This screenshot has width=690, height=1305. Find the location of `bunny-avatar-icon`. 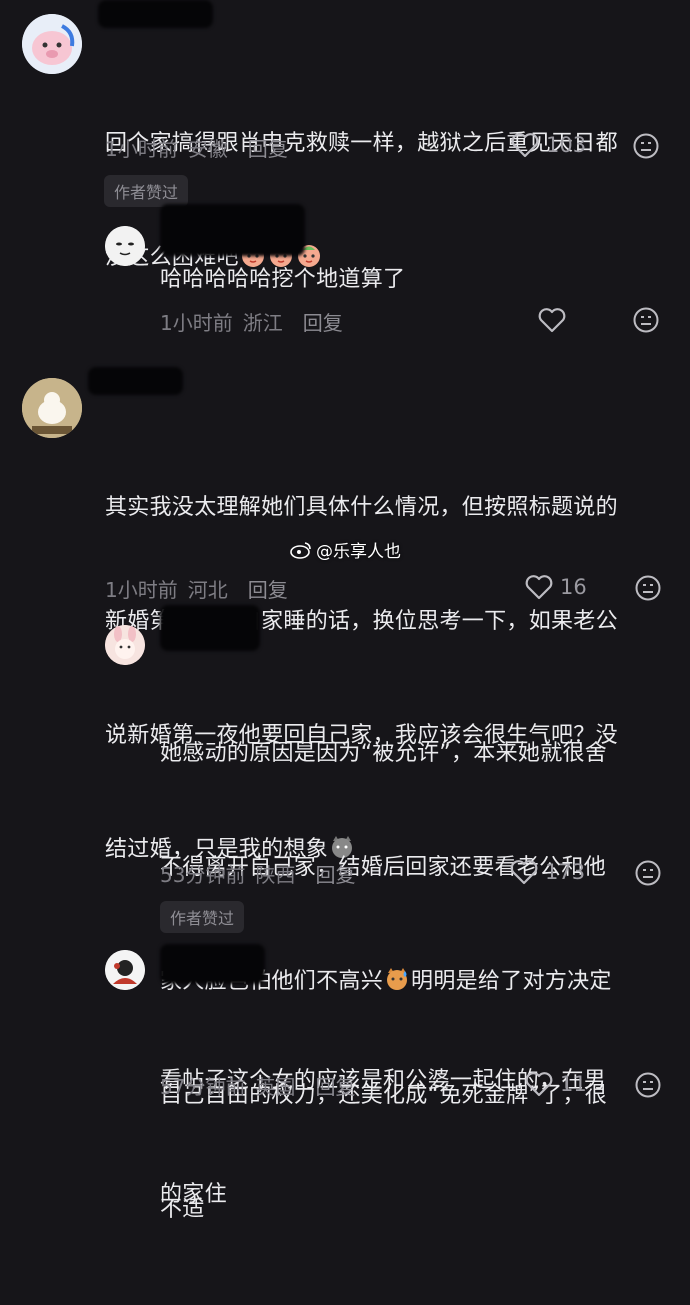

bunny-avatar-icon is located at coordinates (125, 645).